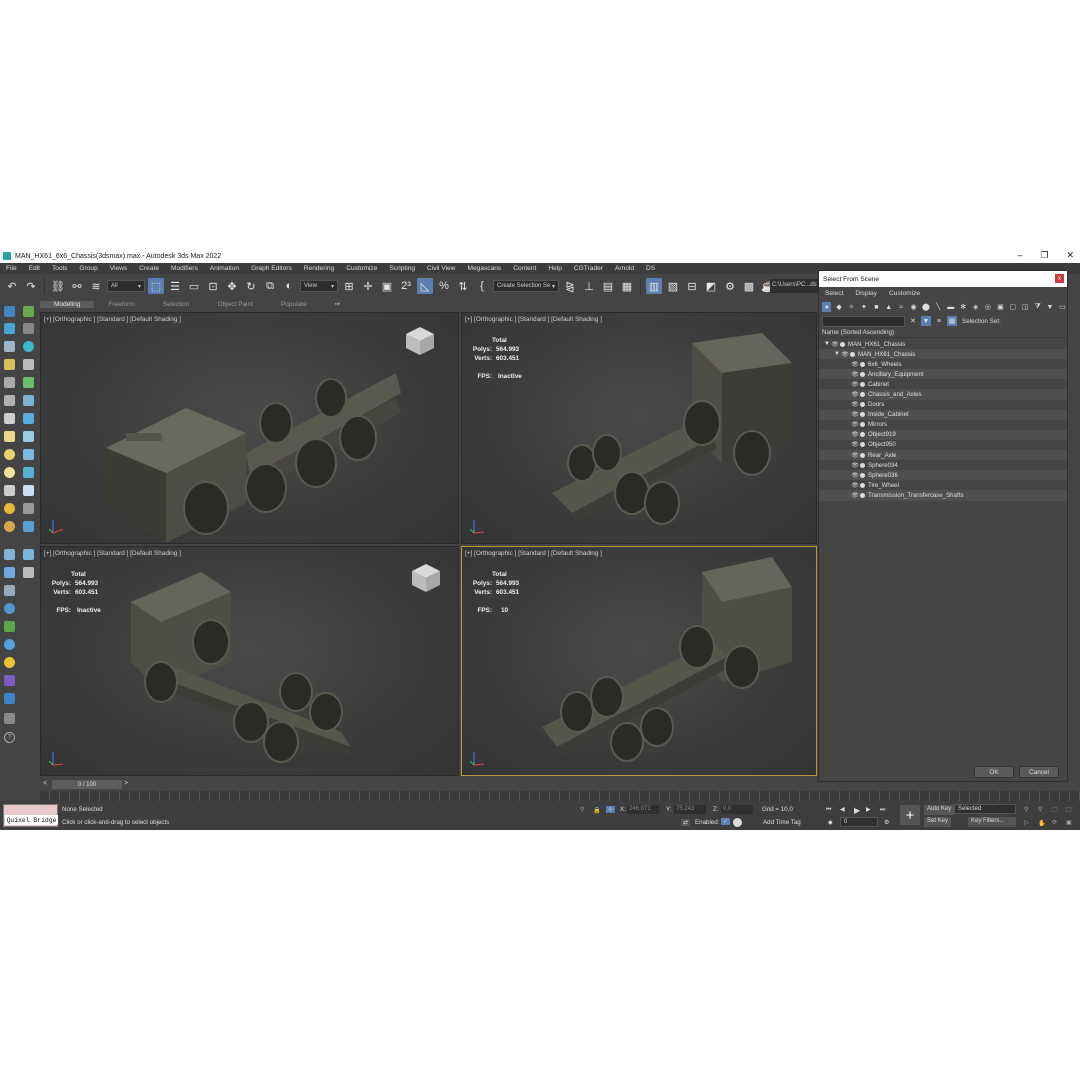 This screenshot has width=1080, height=1080. What do you see at coordinates (9, 644) in the screenshot?
I see `material-sphere-icon` at bounding box center [9, 644].